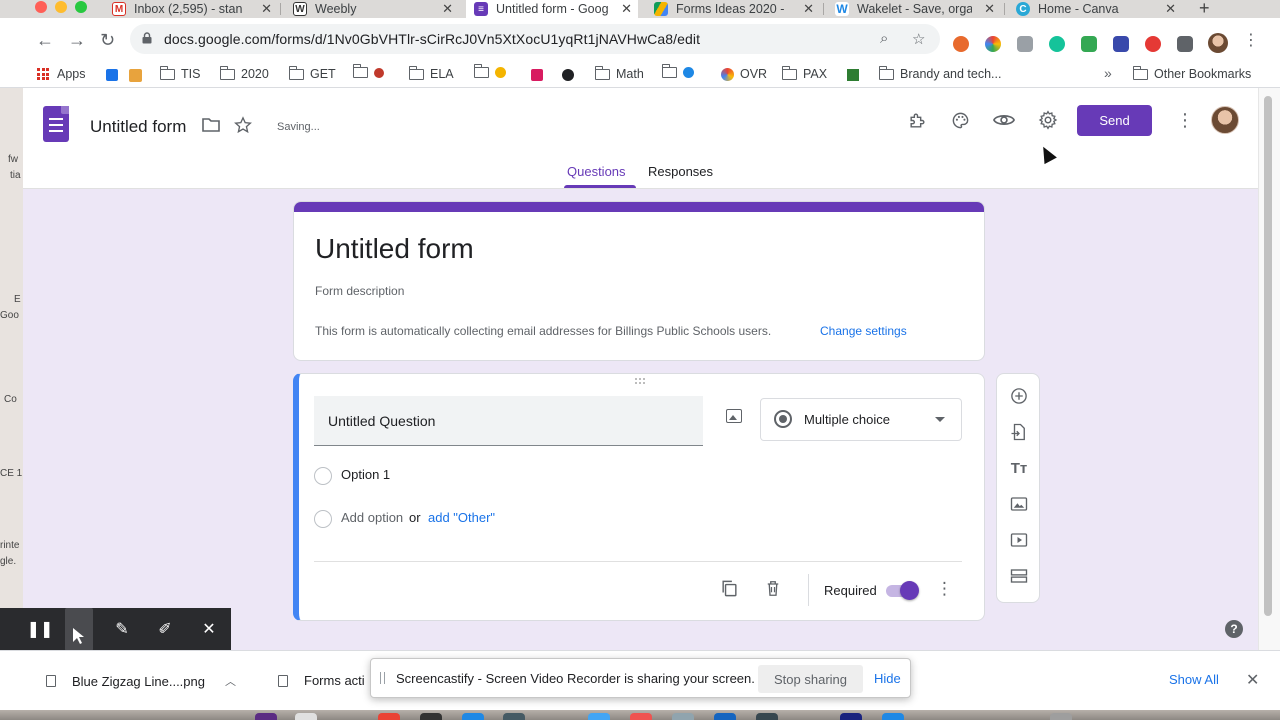  What do you see at coordinates (1004, 120) in the screenshot?
I see `preview-eye-icon` at bounding box center [1004, 120].